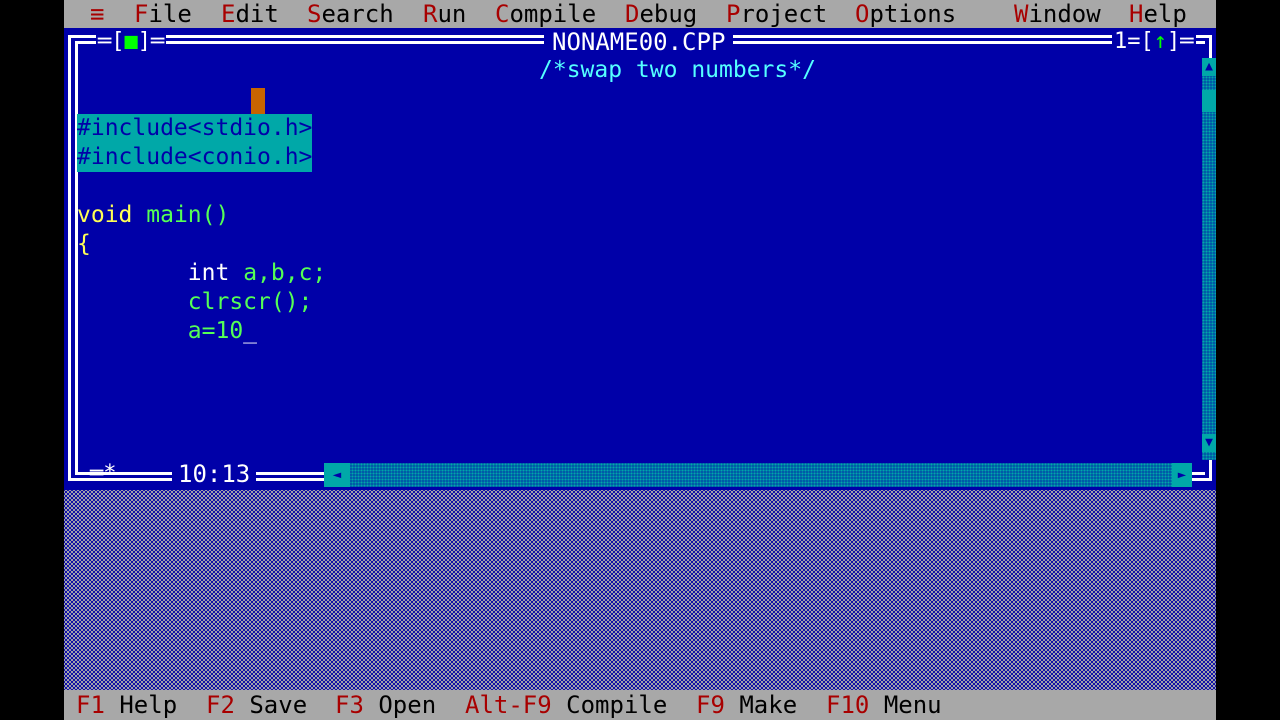 The image size is (1280, 720). Describe the element at coordinates (677, 70) in the screenshot. I see `code-comment: /*swap two numbers*/` at that location.